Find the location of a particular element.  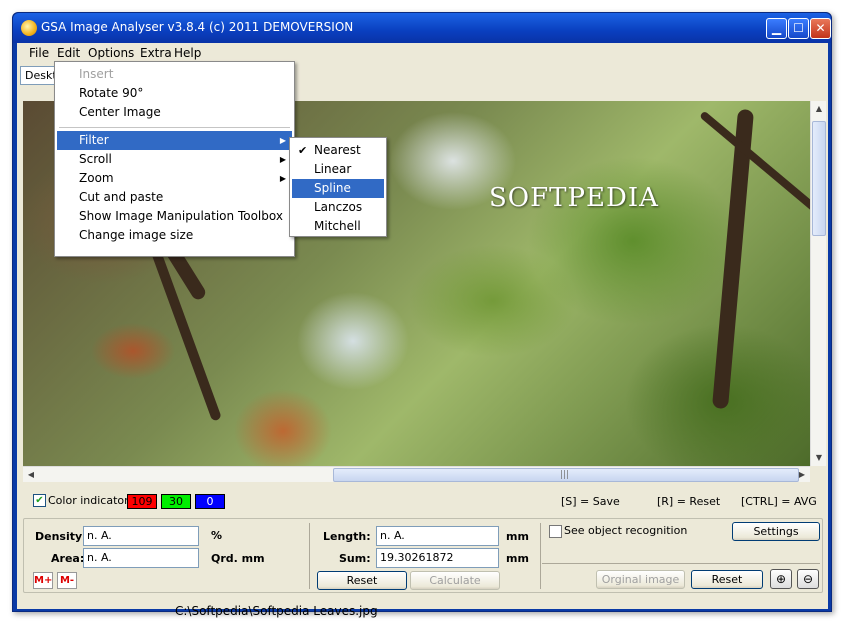

menu-help: Help is located at coordinates (187, 53).